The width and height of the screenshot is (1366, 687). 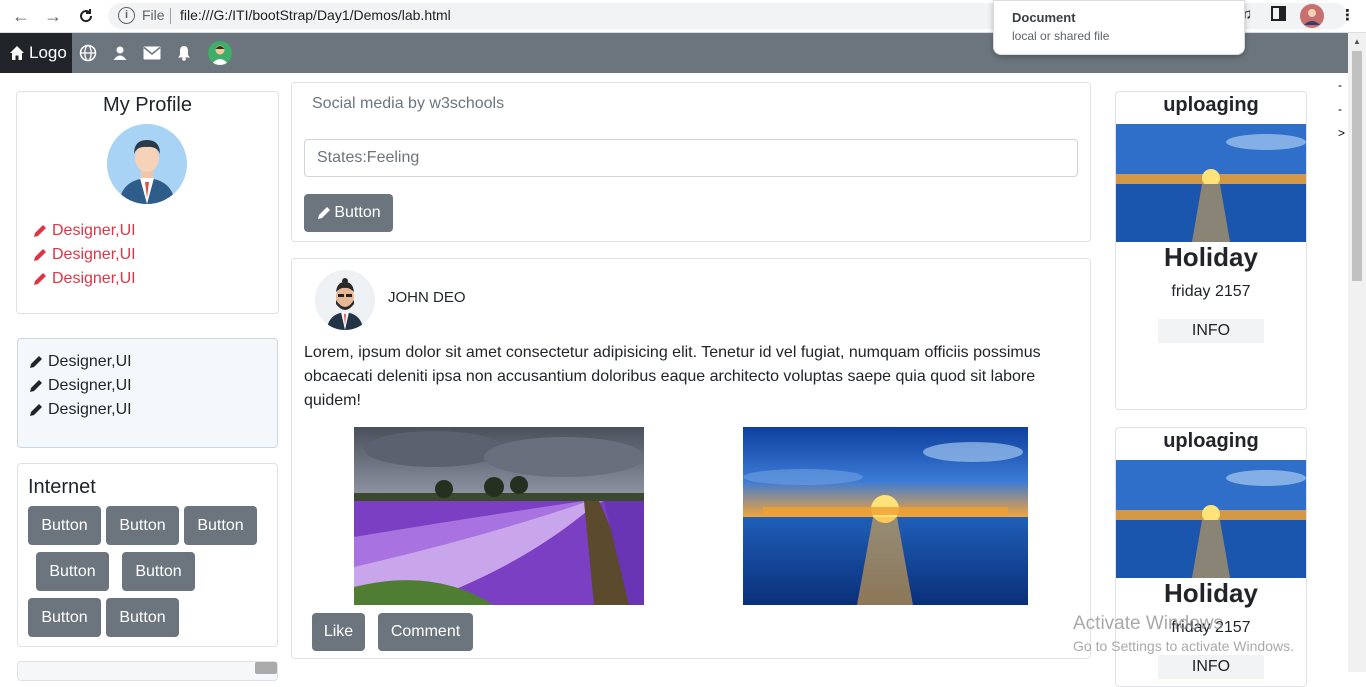 What do you see at coordinates (1119, 27) in the screenshot?
I see `document-tooltip: Document local or shared file` at bounding box center [1119, 27].